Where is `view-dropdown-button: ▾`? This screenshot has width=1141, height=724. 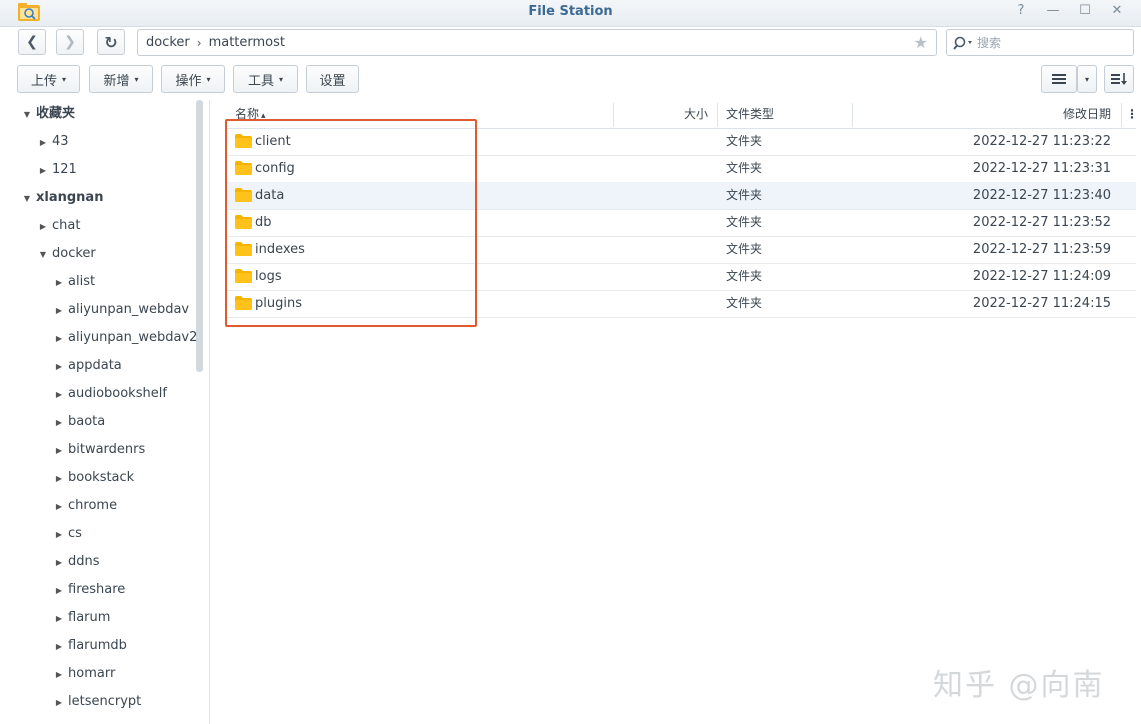
view-dropdown-button: ▾ is located at coordinates (1087, 79).